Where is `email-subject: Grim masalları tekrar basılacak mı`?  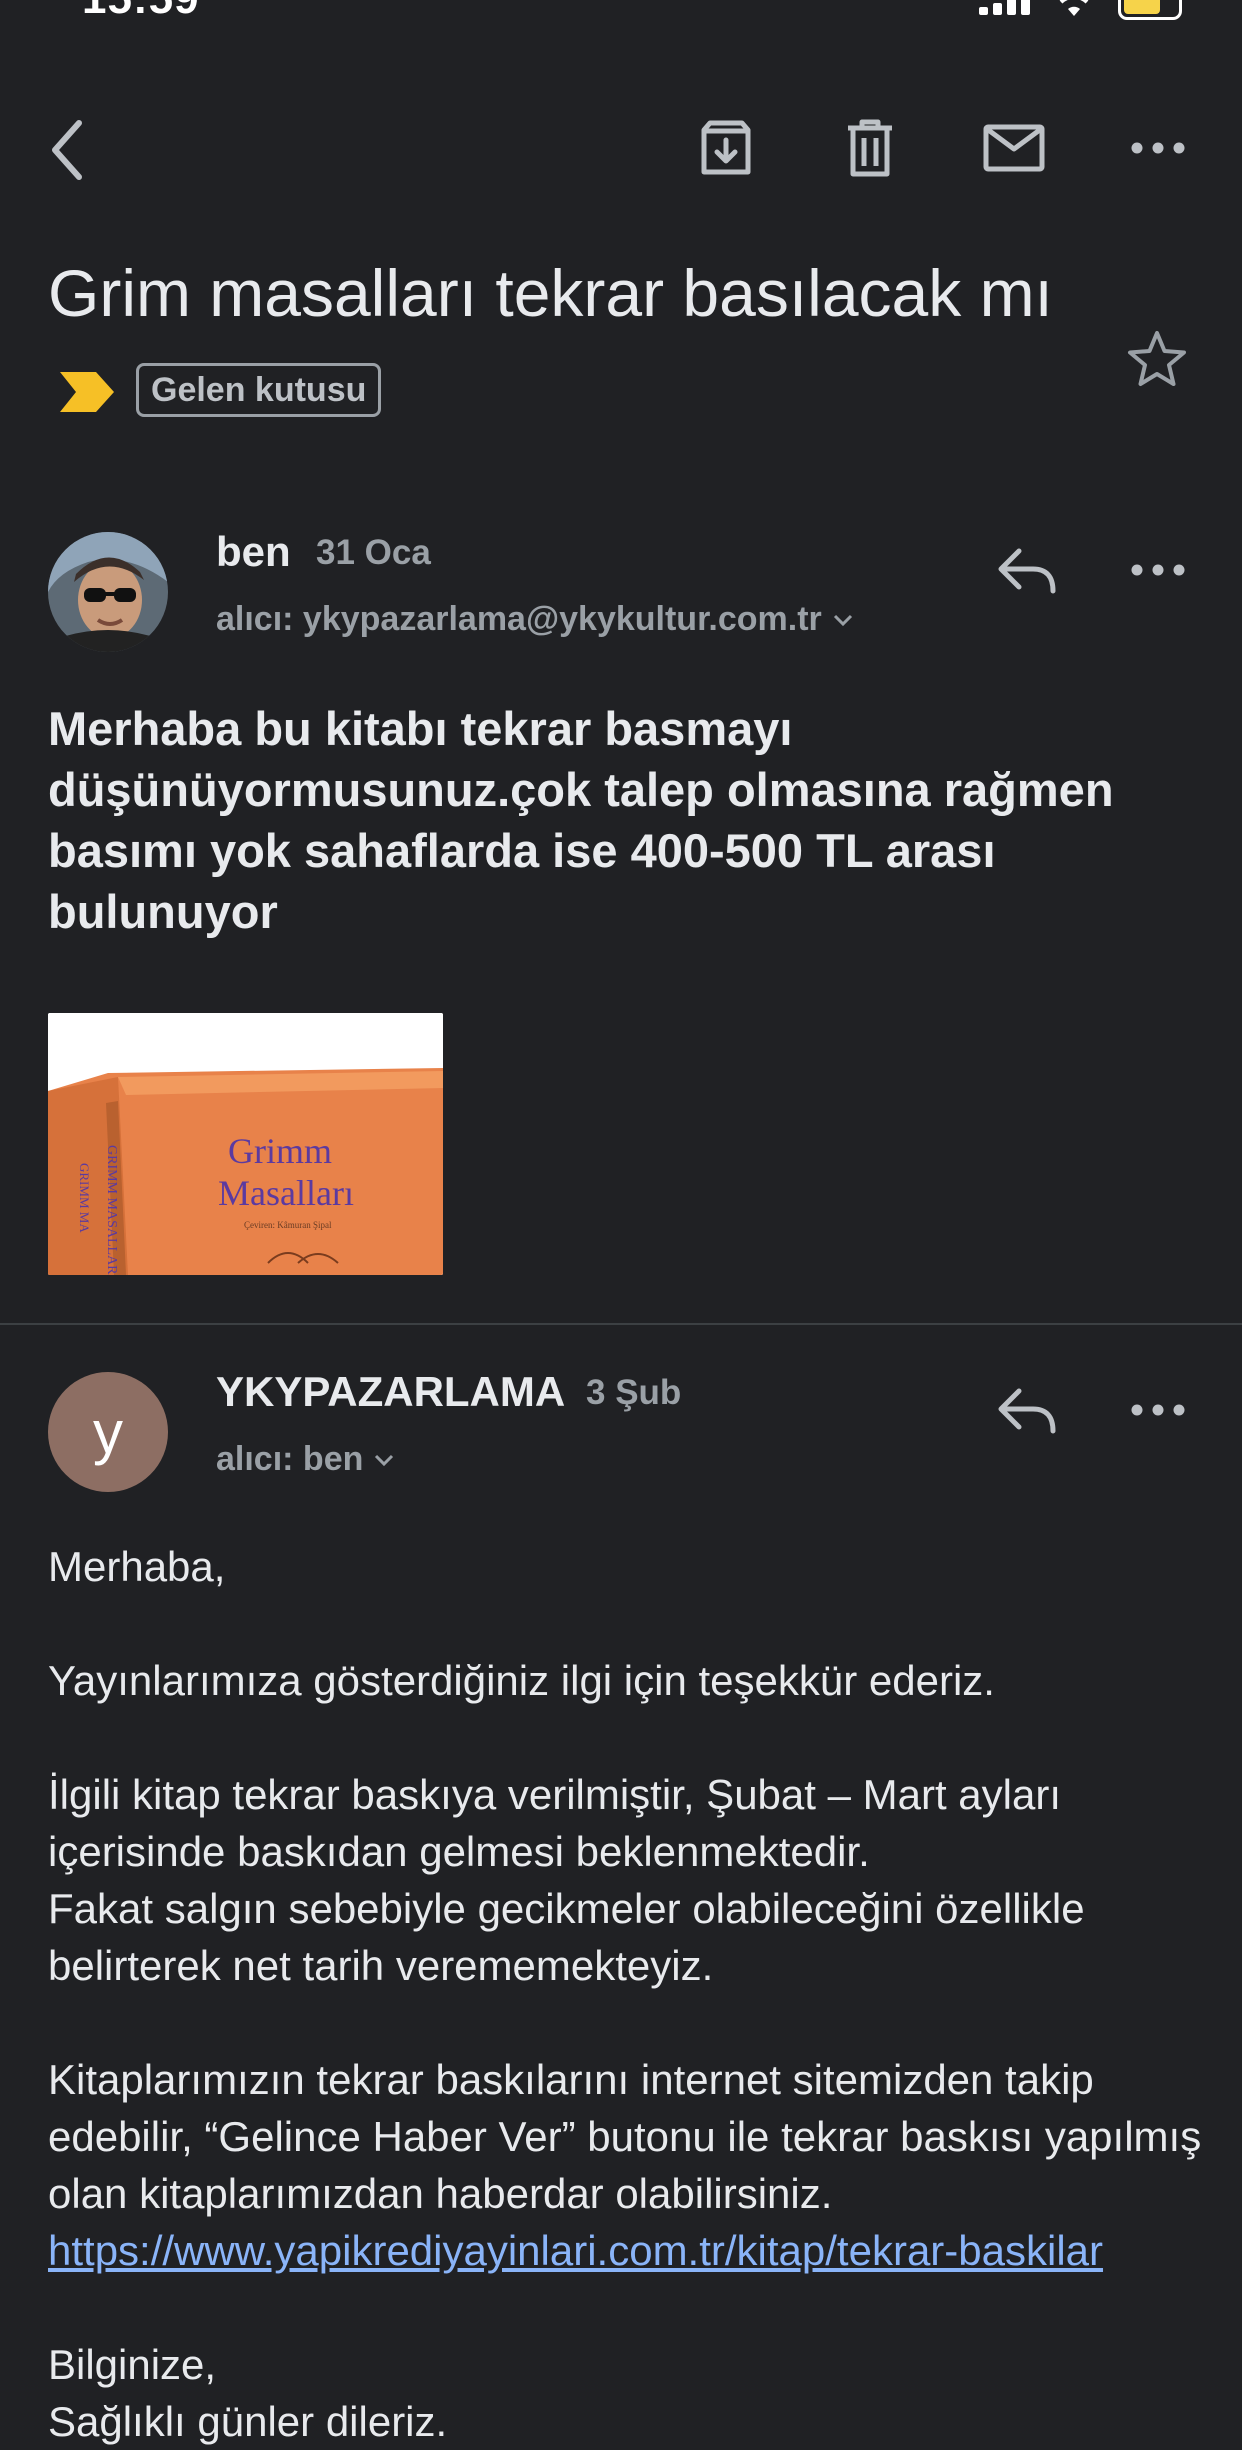 email-subject: Grim masalları tekrar basılacak mı is located at coordinates (550, 293).